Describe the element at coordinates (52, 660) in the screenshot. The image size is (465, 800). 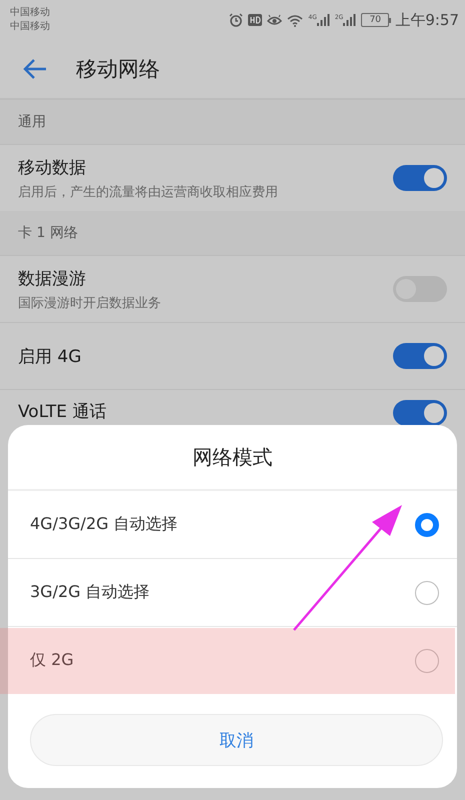
I see `option-label: 仅 2G` at that location.